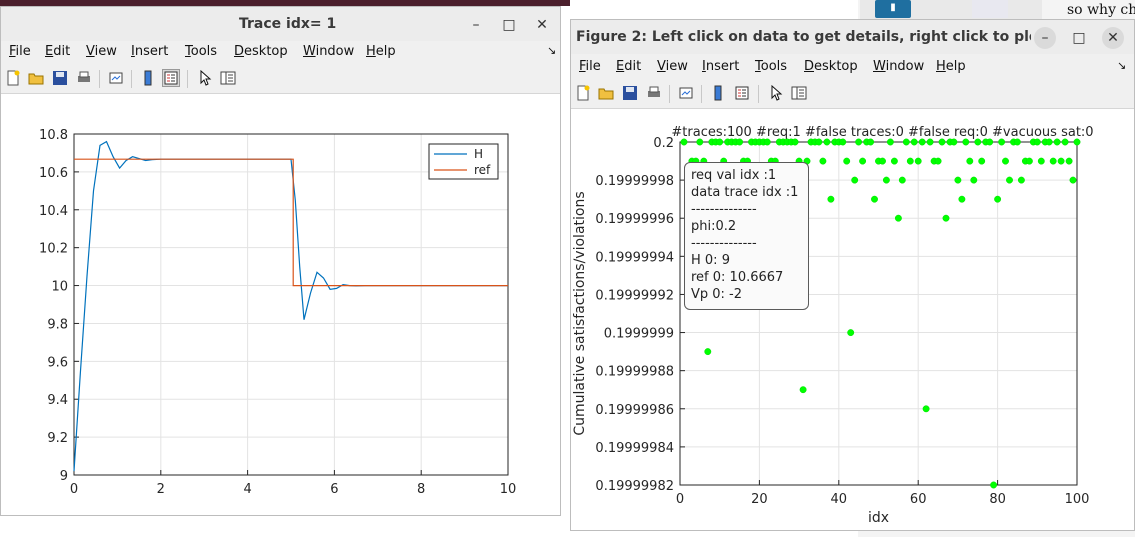 This screenshot has width=1135, height=537. What do you see at coordinates (57, 400) in the screenshot?
I see `y-tick-label: 9.4` at bounding box center [57, 400].